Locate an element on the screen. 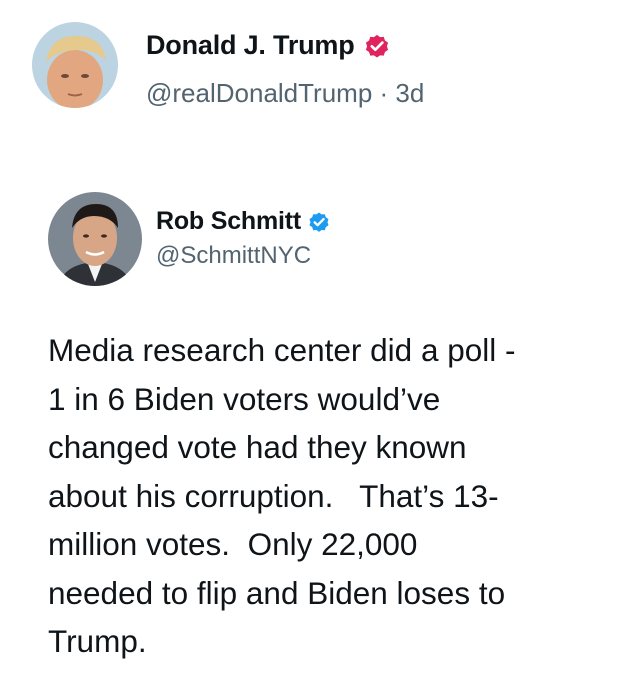 The image size is (641, 680). author-handle-line: @realDonaldTrump · 3d is located at coordinates (285, 93).